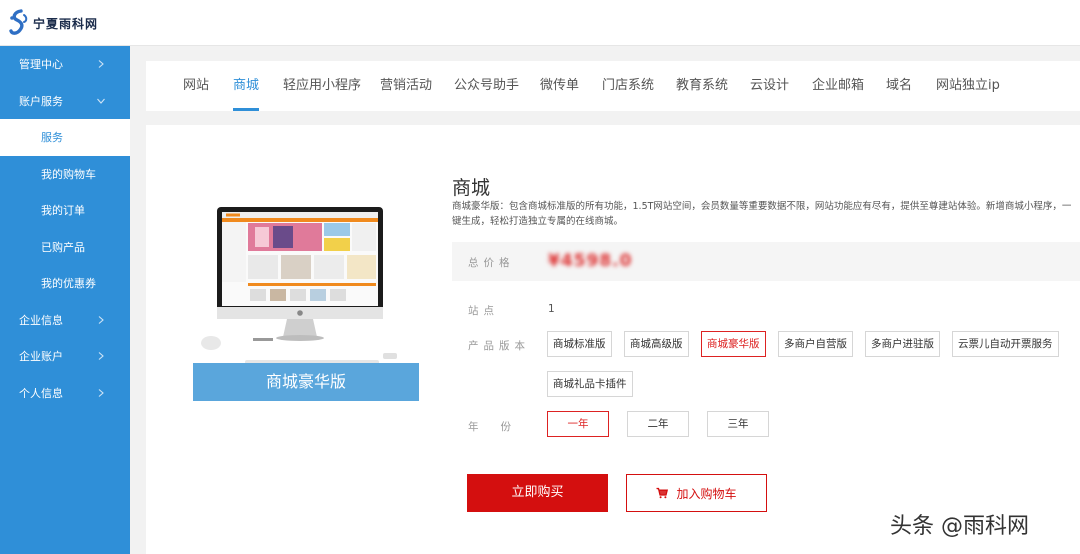  What do you see at coordinates (246, 86) in the screenshot?
I see `tab-mall: 商城` at bounding box center [246, 86].